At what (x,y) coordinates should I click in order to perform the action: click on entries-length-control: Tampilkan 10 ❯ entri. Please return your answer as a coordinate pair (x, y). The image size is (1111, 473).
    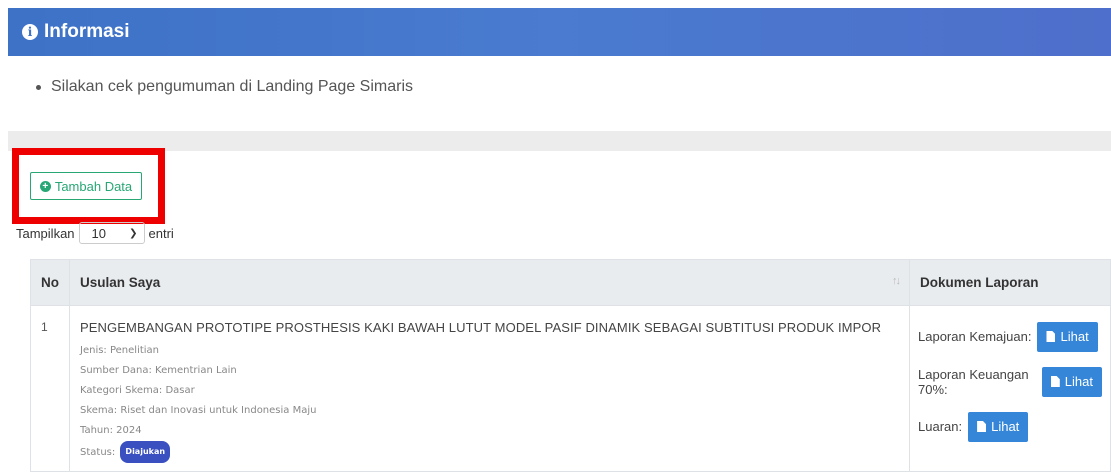
    Looking at the image, I should click on (95, 233).